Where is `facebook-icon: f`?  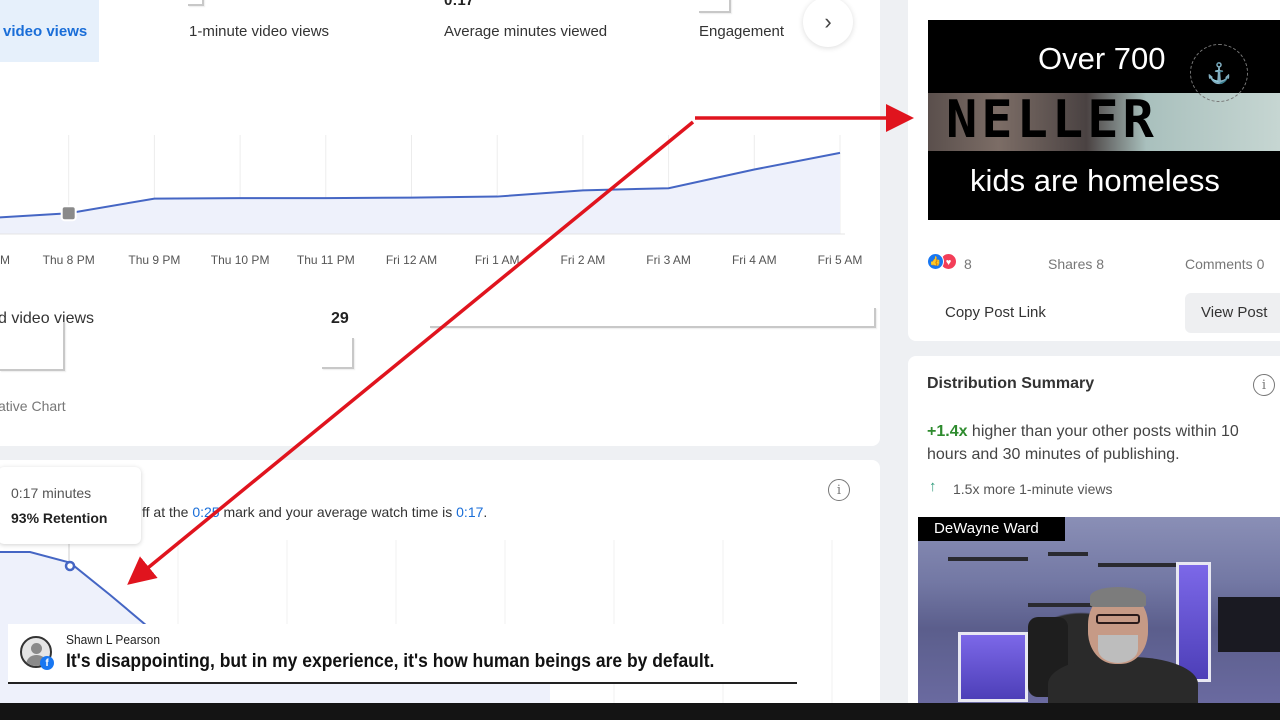 facebook-icon: f is located at coordinates (47, 663).